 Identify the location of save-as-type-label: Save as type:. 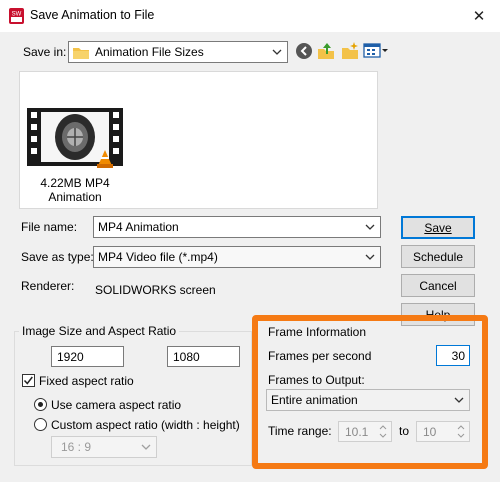
(57, 257).